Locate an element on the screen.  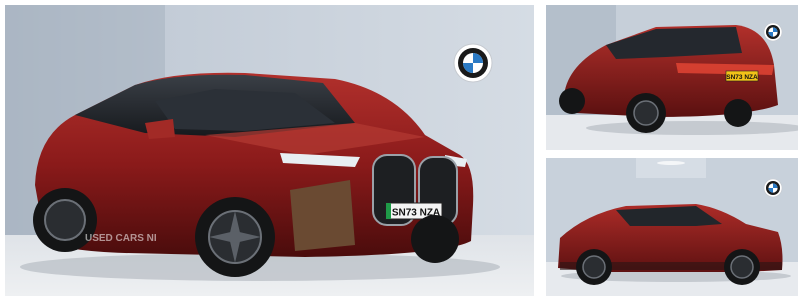
svg-text: SN73 NZA is located at coordinates (742, 77).